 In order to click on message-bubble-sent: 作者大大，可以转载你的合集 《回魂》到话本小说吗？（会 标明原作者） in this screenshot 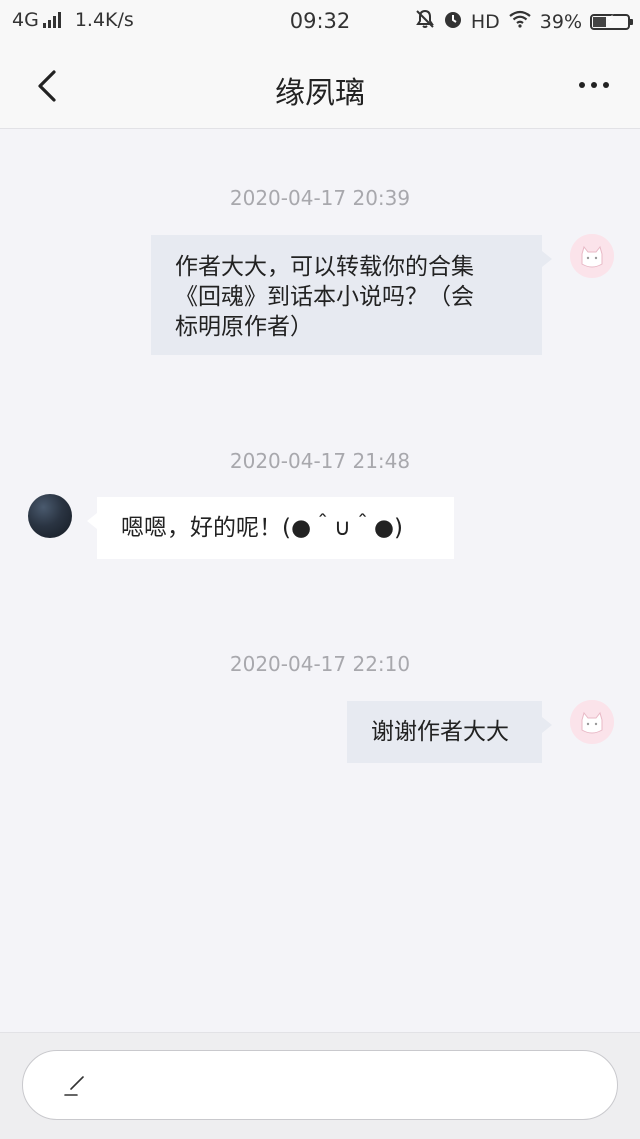, I will do `click(351, 295)`.